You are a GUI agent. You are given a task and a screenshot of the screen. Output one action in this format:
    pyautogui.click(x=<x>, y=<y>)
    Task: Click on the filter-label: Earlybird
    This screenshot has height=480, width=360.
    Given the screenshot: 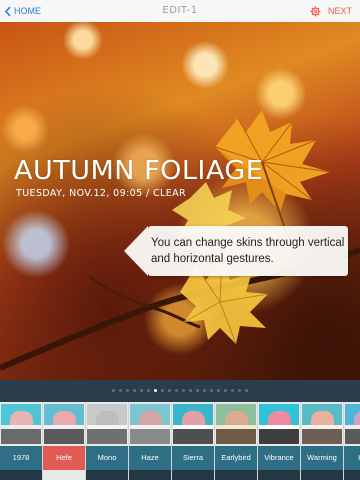 What is the action you would take?
    pyautogui.click(x=236, y=458)
    